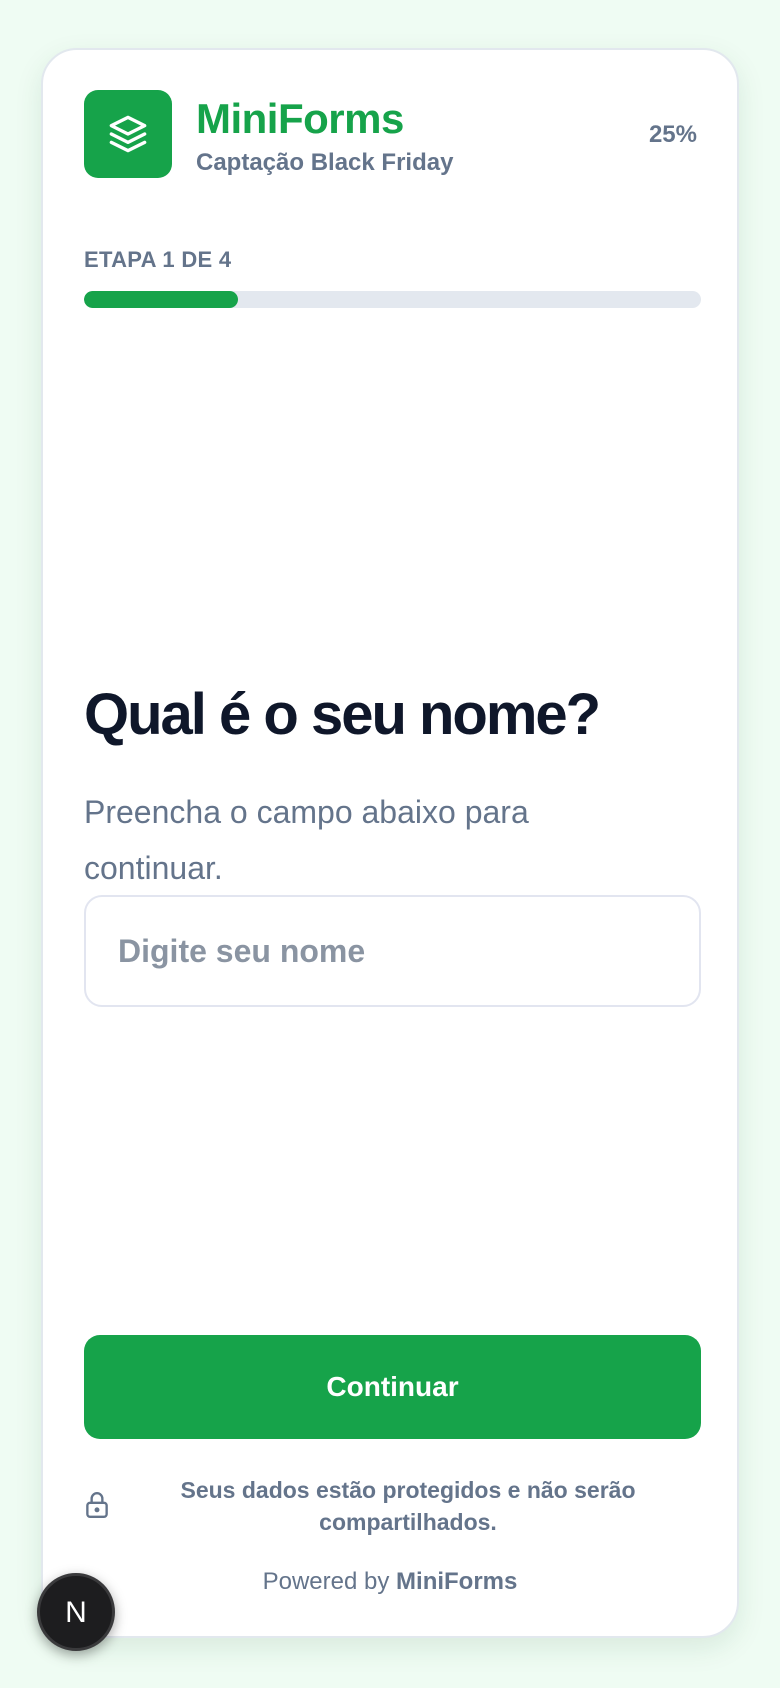 The image size is (780, 1688). Describe the element at coordinates (161, 299) in the screenshot. I see `progress-fill` at that location.